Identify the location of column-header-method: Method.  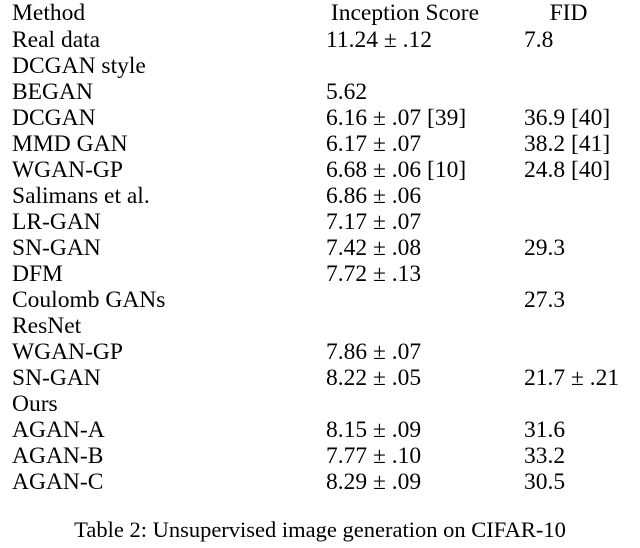
(49, 13).